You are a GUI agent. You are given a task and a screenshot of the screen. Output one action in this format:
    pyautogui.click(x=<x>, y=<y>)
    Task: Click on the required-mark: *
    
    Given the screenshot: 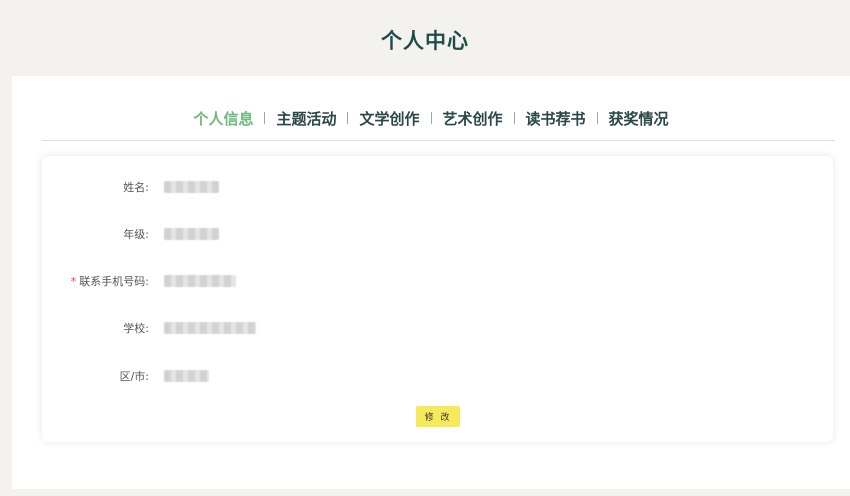 What is the action you would take?
    pyautogui.click(x=73, y=281)
    